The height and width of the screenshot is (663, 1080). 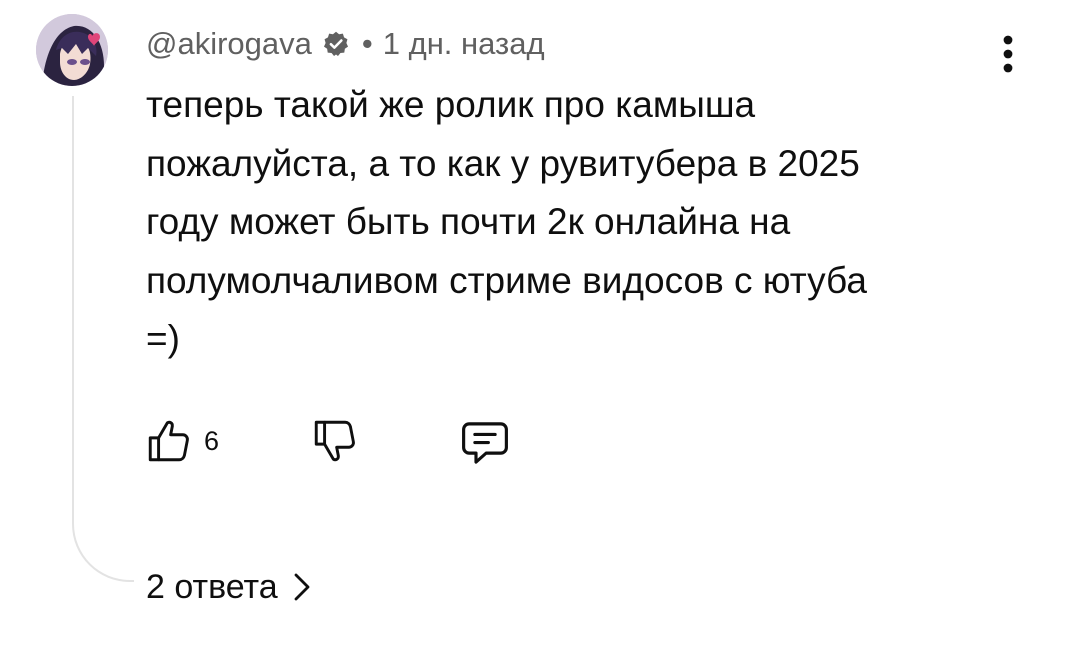 I want to click on replies-link: 2 ответа, so click(x=229, y=587).